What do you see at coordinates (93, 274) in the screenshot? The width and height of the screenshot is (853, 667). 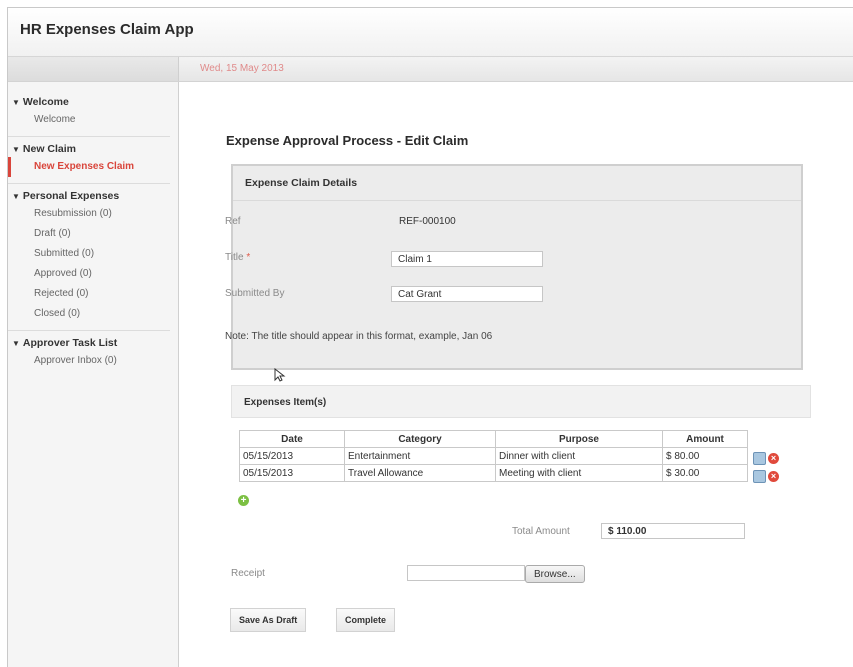 I see `sidebar-item-approved: Approved (0)` at bounding box center [93, 274].